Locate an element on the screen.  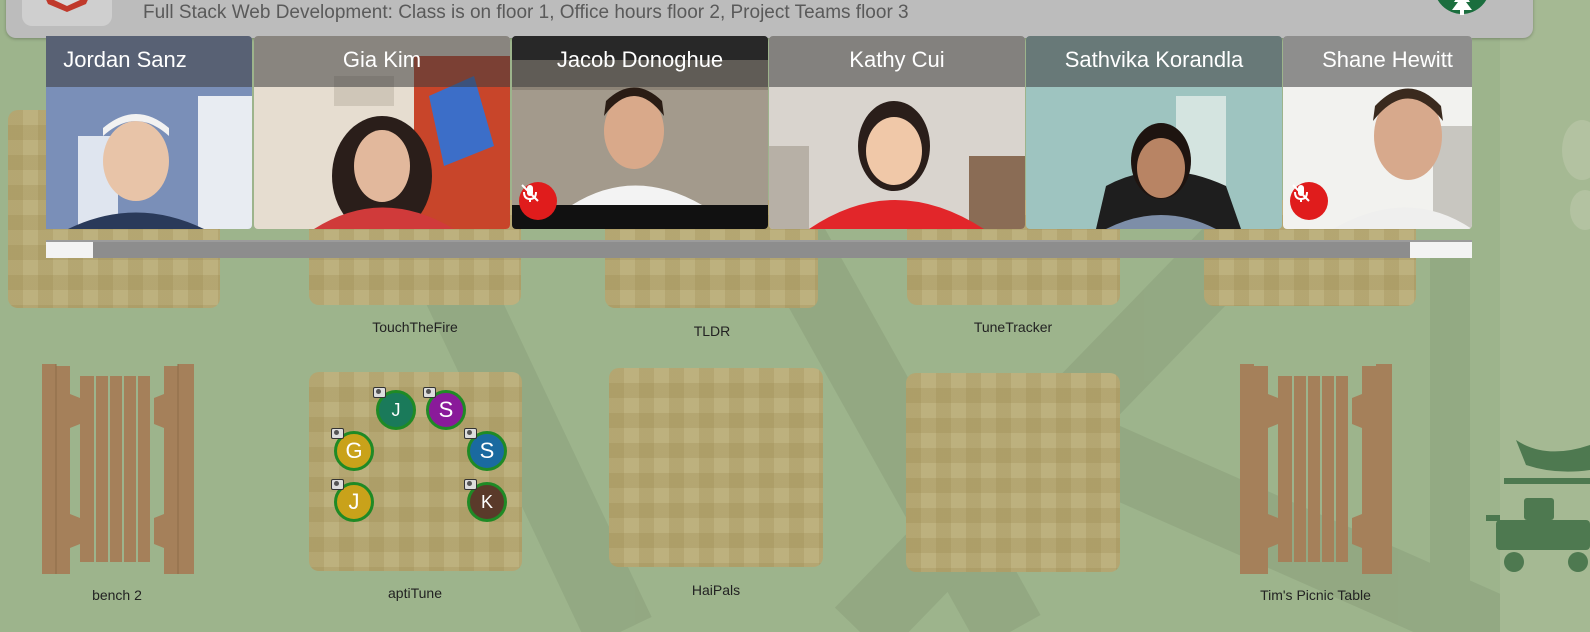
avatar-initial: G is located at coordinates (354, 450).